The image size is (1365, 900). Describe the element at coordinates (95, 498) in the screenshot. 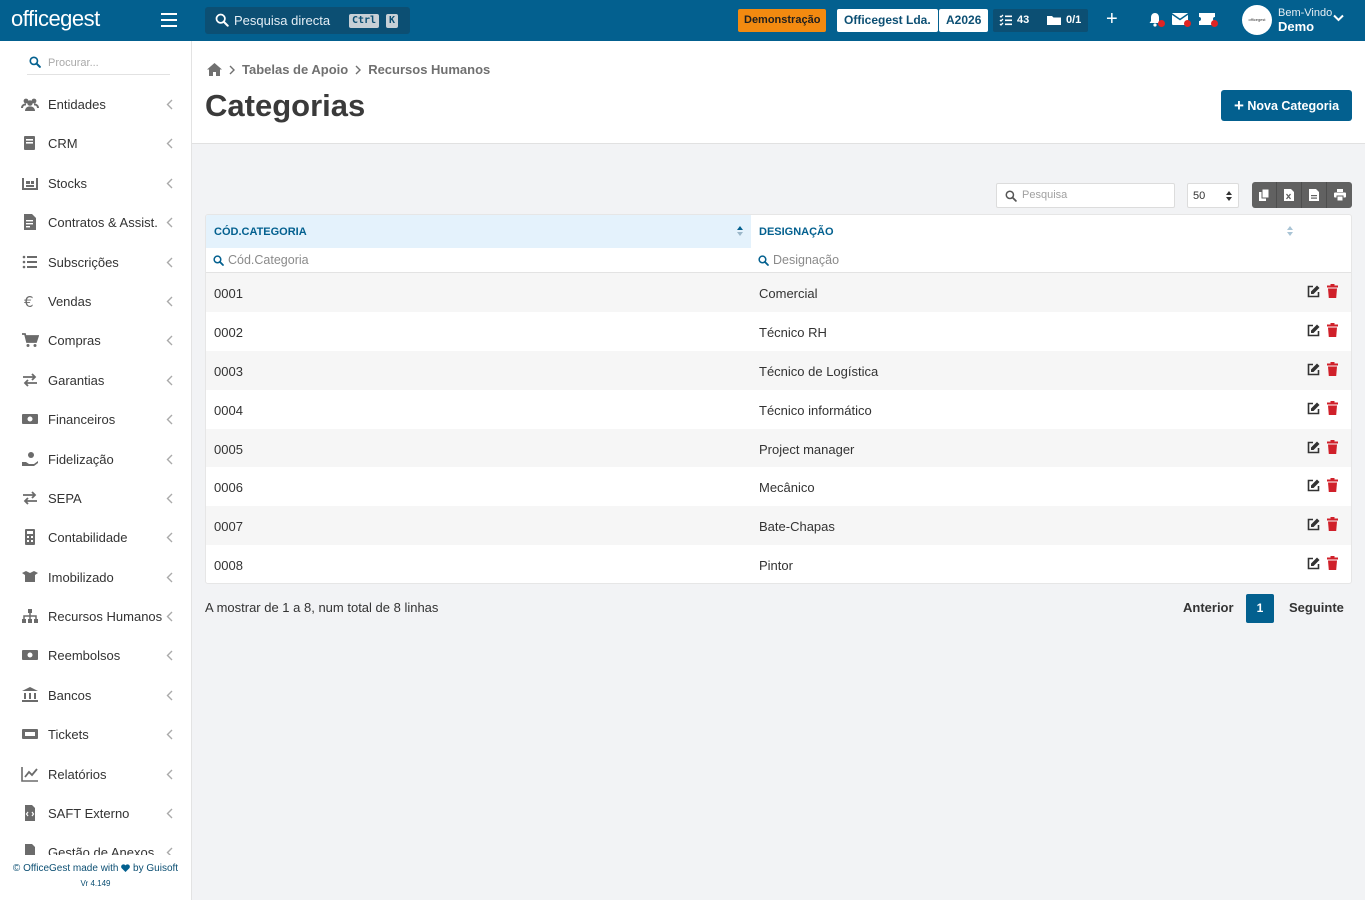

I see `sidebar-item-sepa: SEPA` at that location.